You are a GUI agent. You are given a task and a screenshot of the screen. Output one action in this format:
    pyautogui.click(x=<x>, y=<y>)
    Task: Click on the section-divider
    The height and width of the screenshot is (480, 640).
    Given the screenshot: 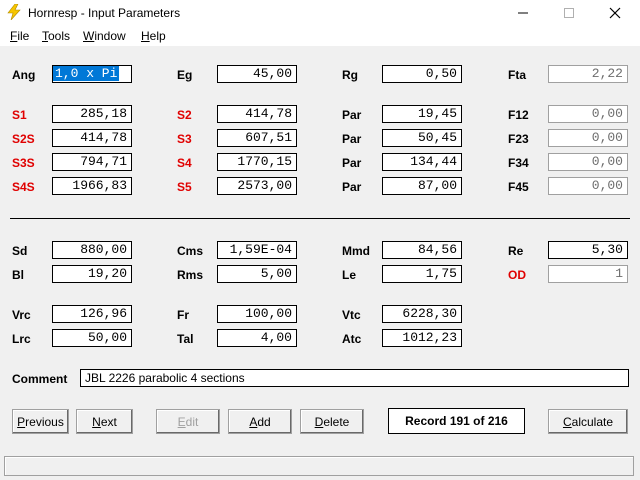 What is the action you would take?
    pyautogui.click(x=320, y=218)
    